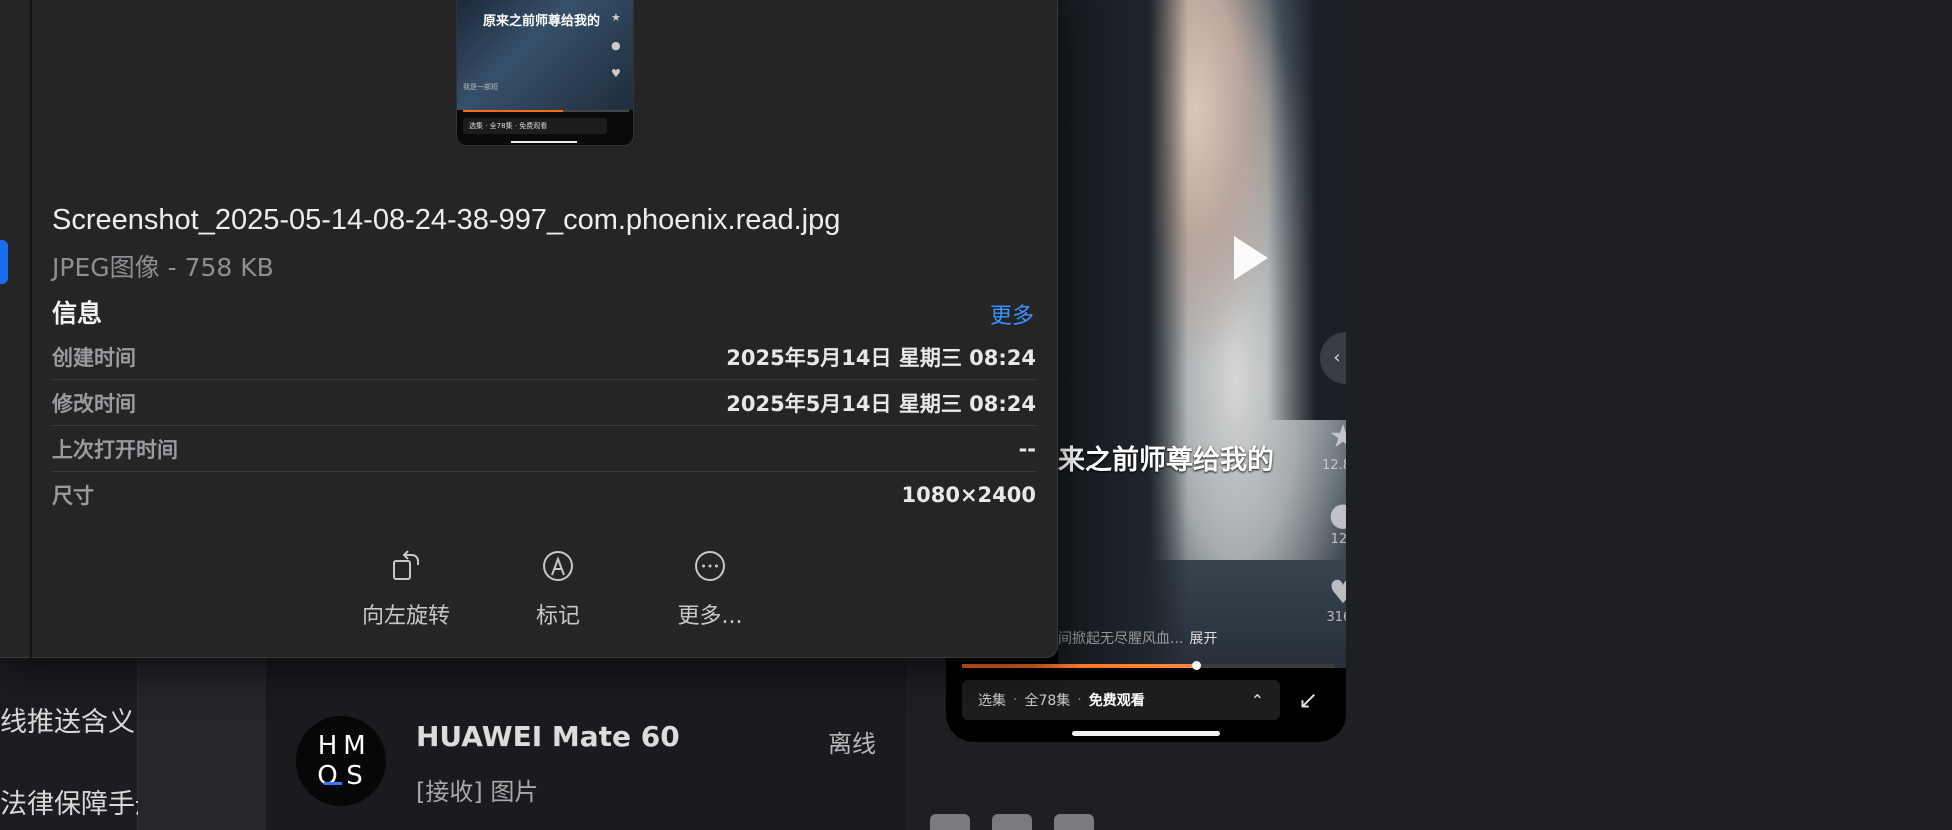  I want to click on device-avatar: H M O S, so click(341, 761).